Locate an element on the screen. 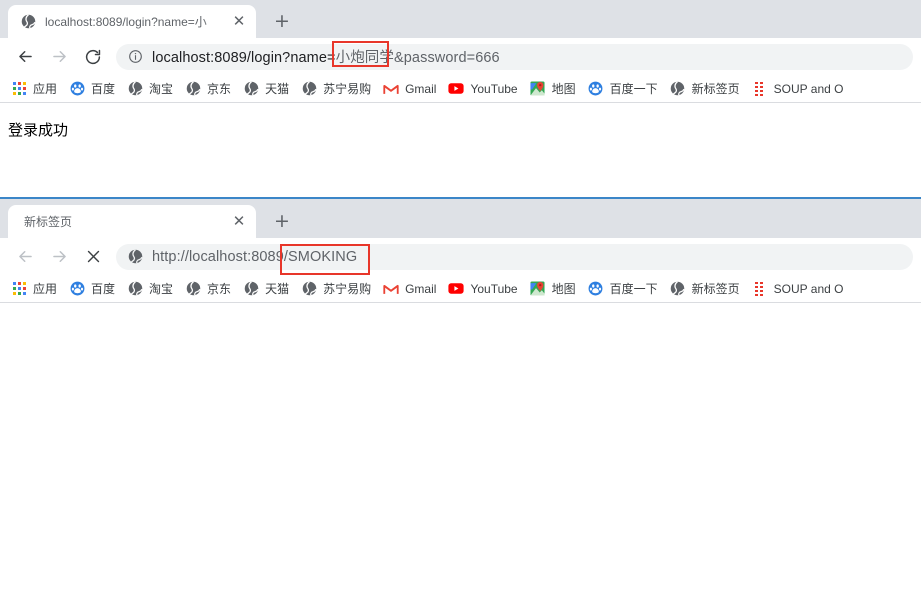 This screenshot has width=921, height=591. reload-button is located at coordinates (93, 57).